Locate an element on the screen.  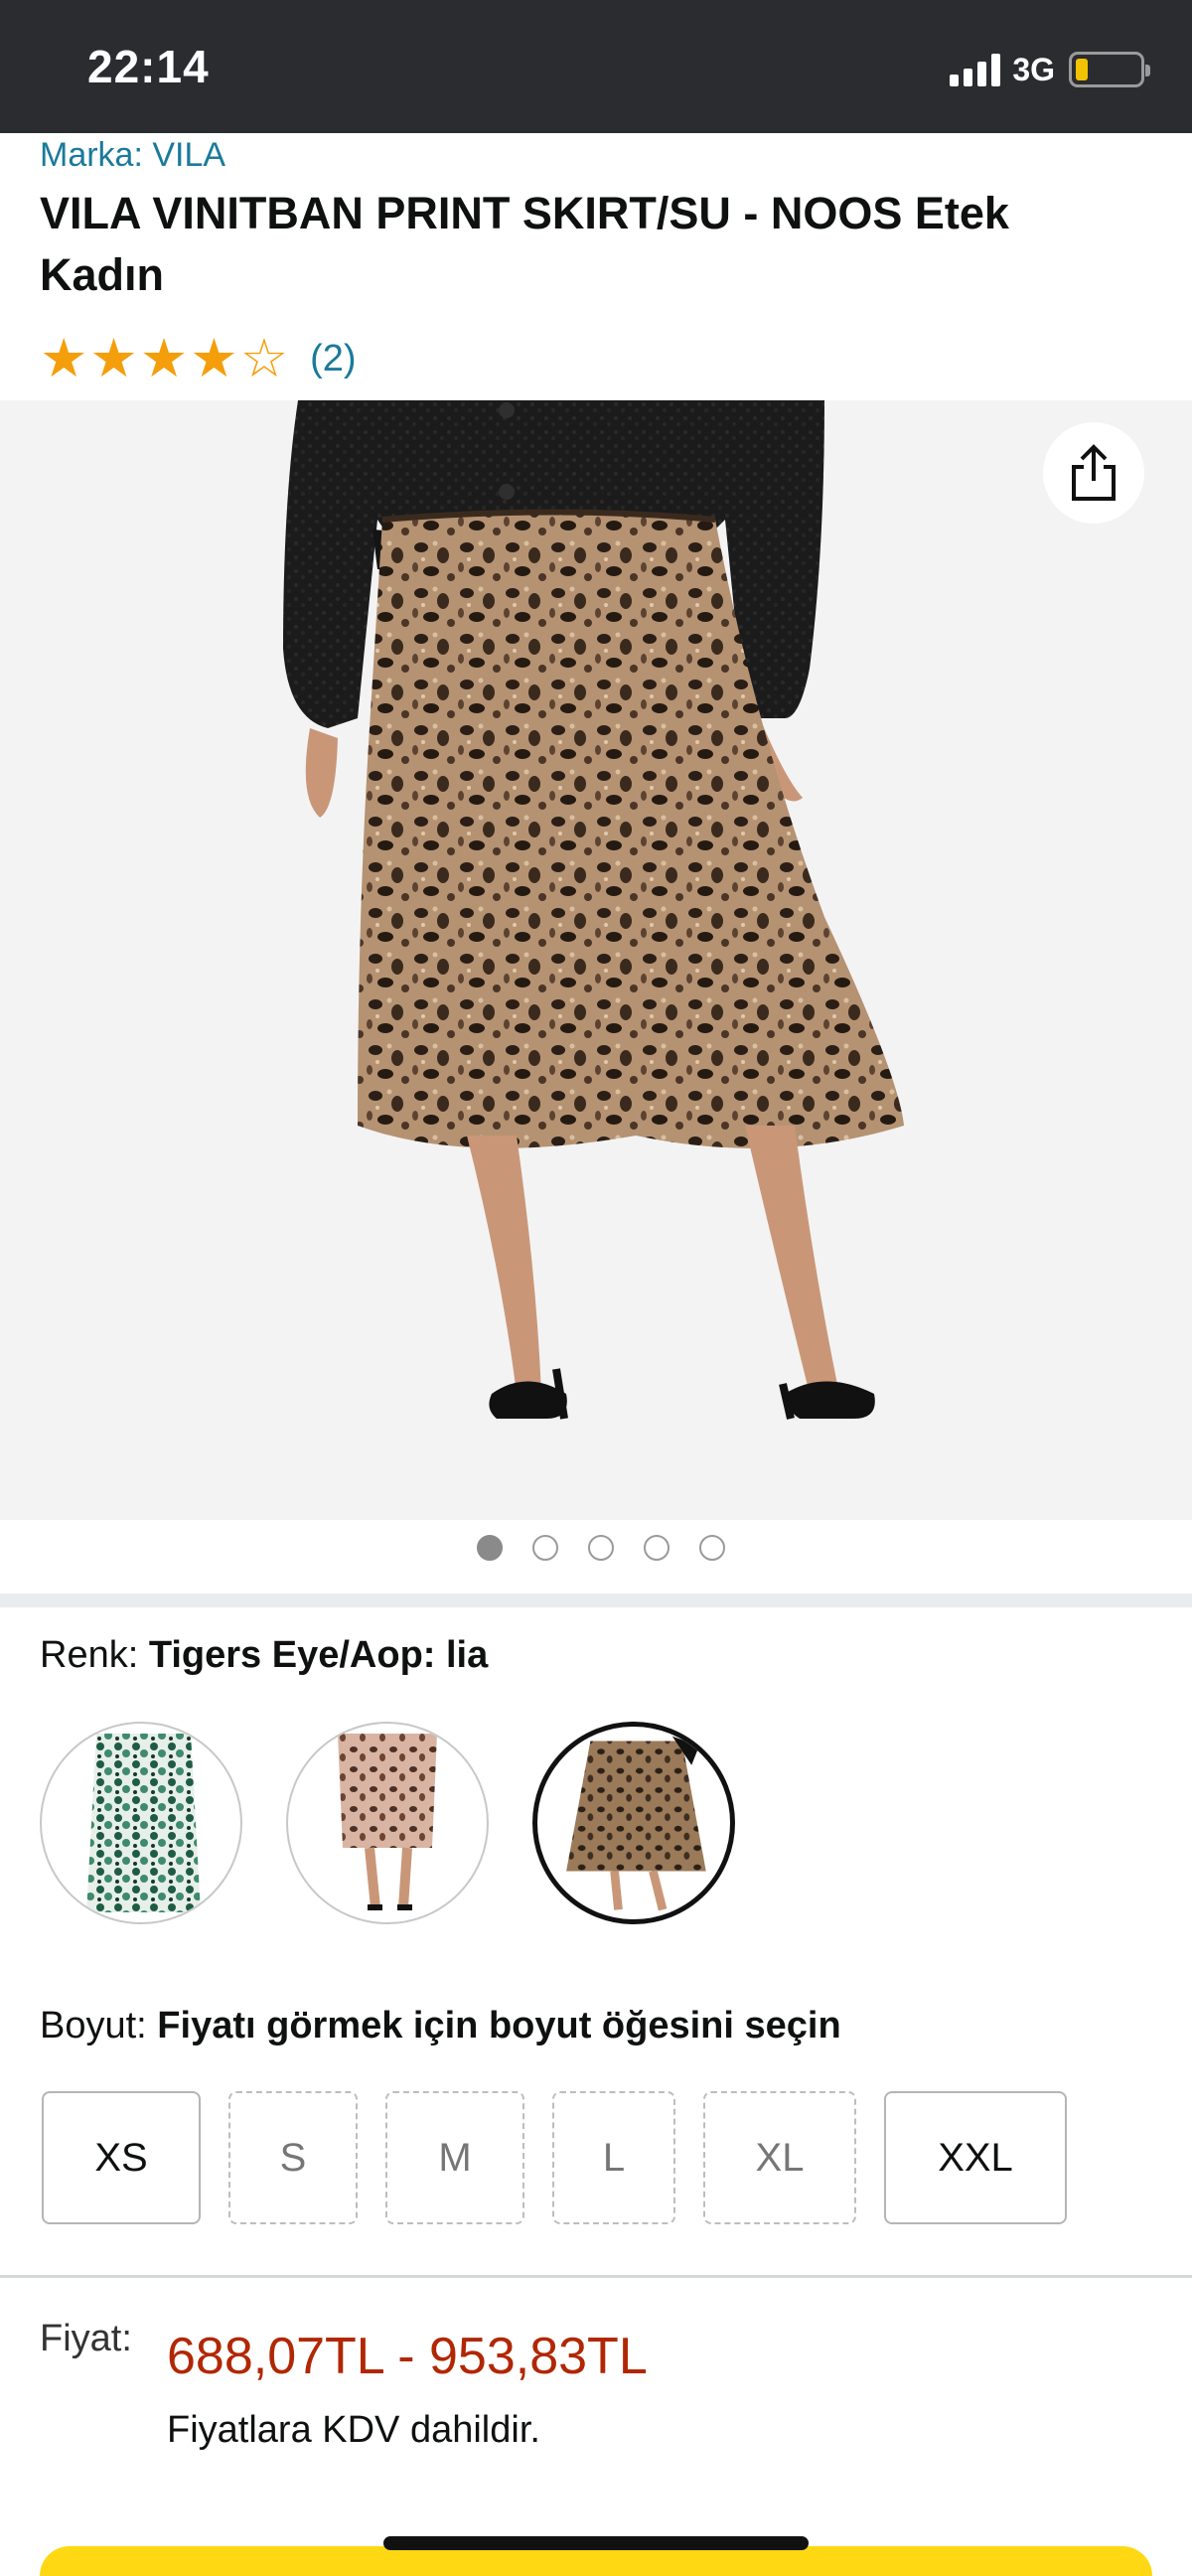
rating-stars: ★ ★ ★ ★ ☆ is located at coordinates (165, 358).